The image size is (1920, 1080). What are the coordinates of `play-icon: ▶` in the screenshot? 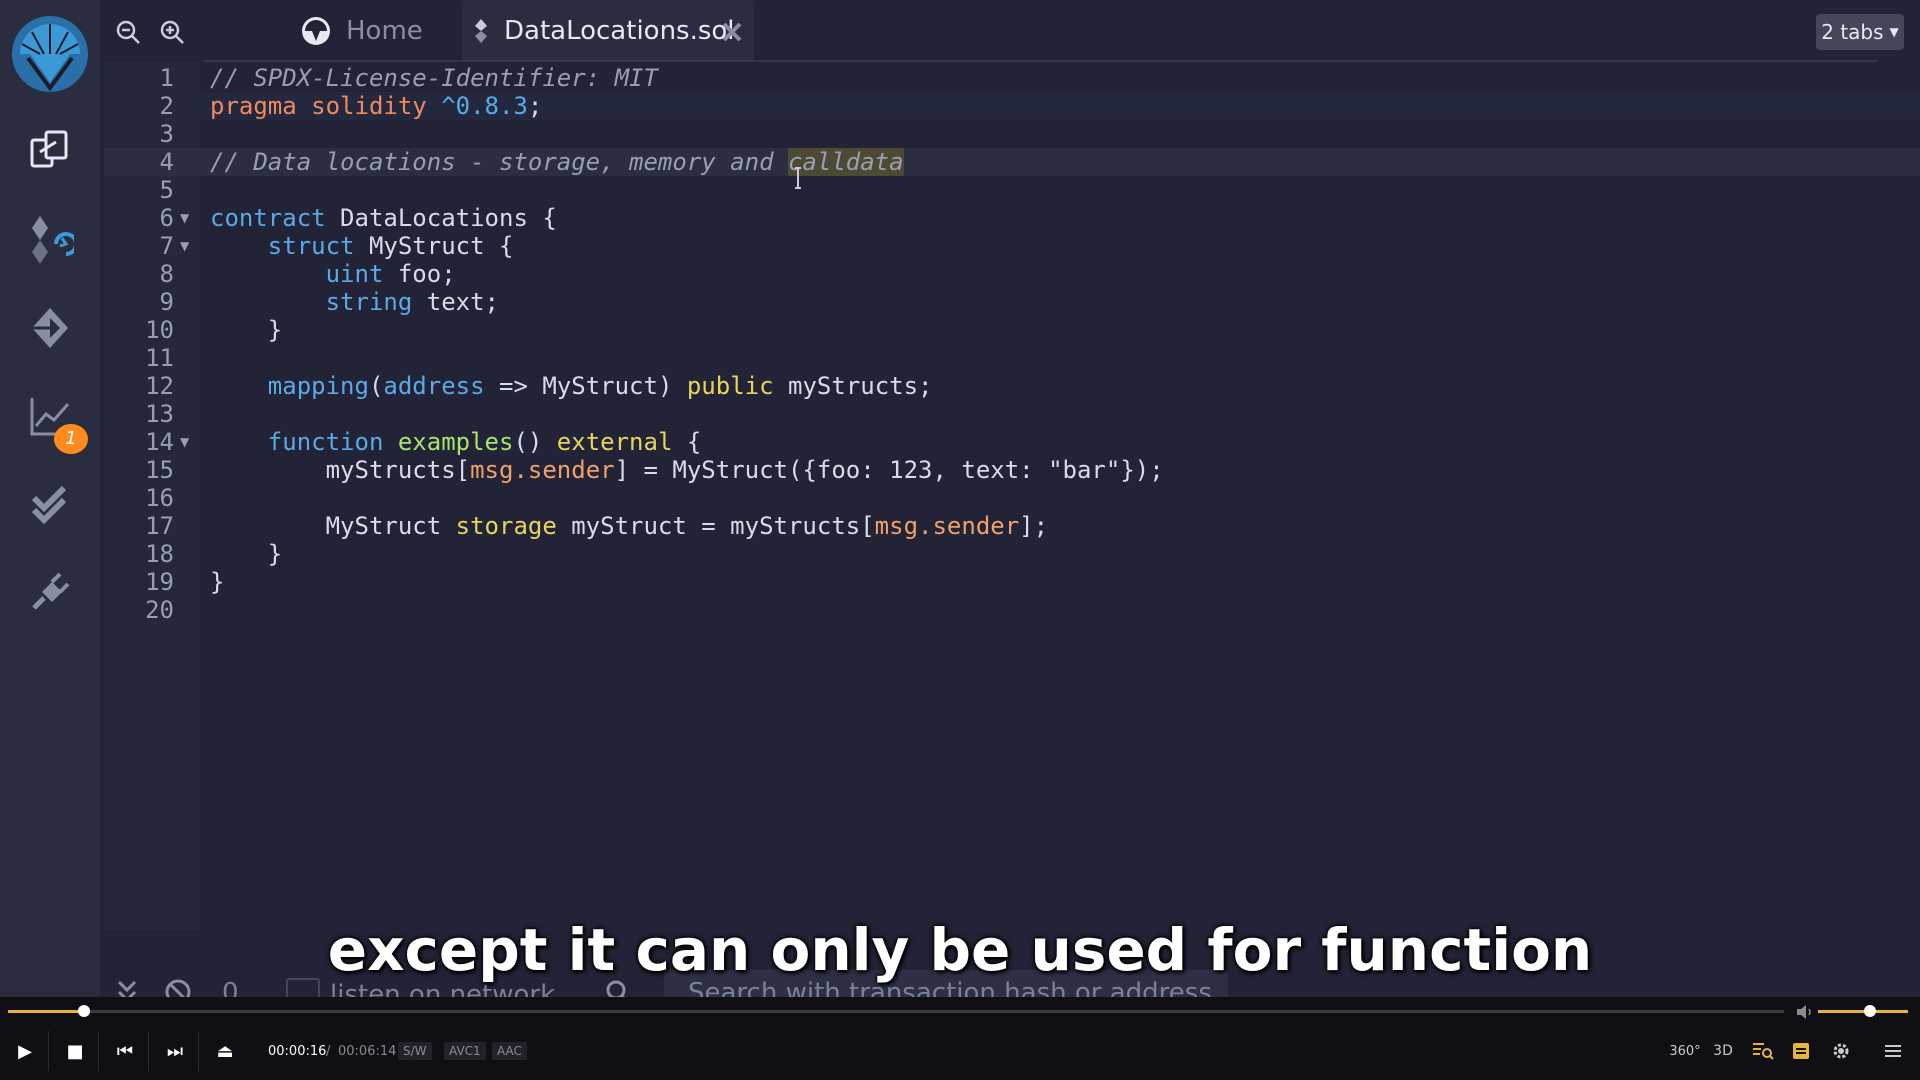 It's located at (25, 1051).